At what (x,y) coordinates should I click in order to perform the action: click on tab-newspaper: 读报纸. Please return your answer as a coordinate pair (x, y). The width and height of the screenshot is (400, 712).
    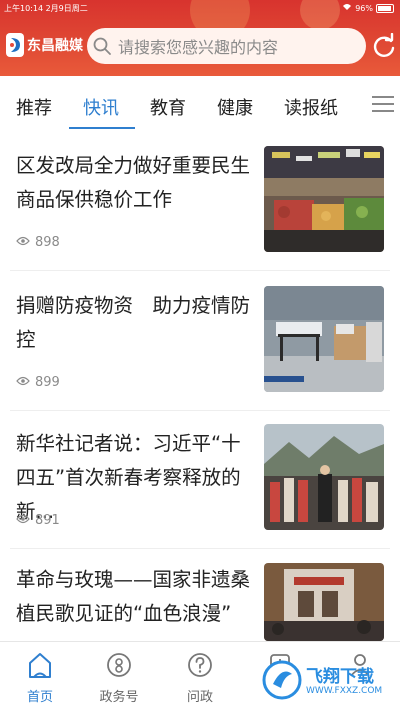
    Looking at the image, I should click on (311, 107).